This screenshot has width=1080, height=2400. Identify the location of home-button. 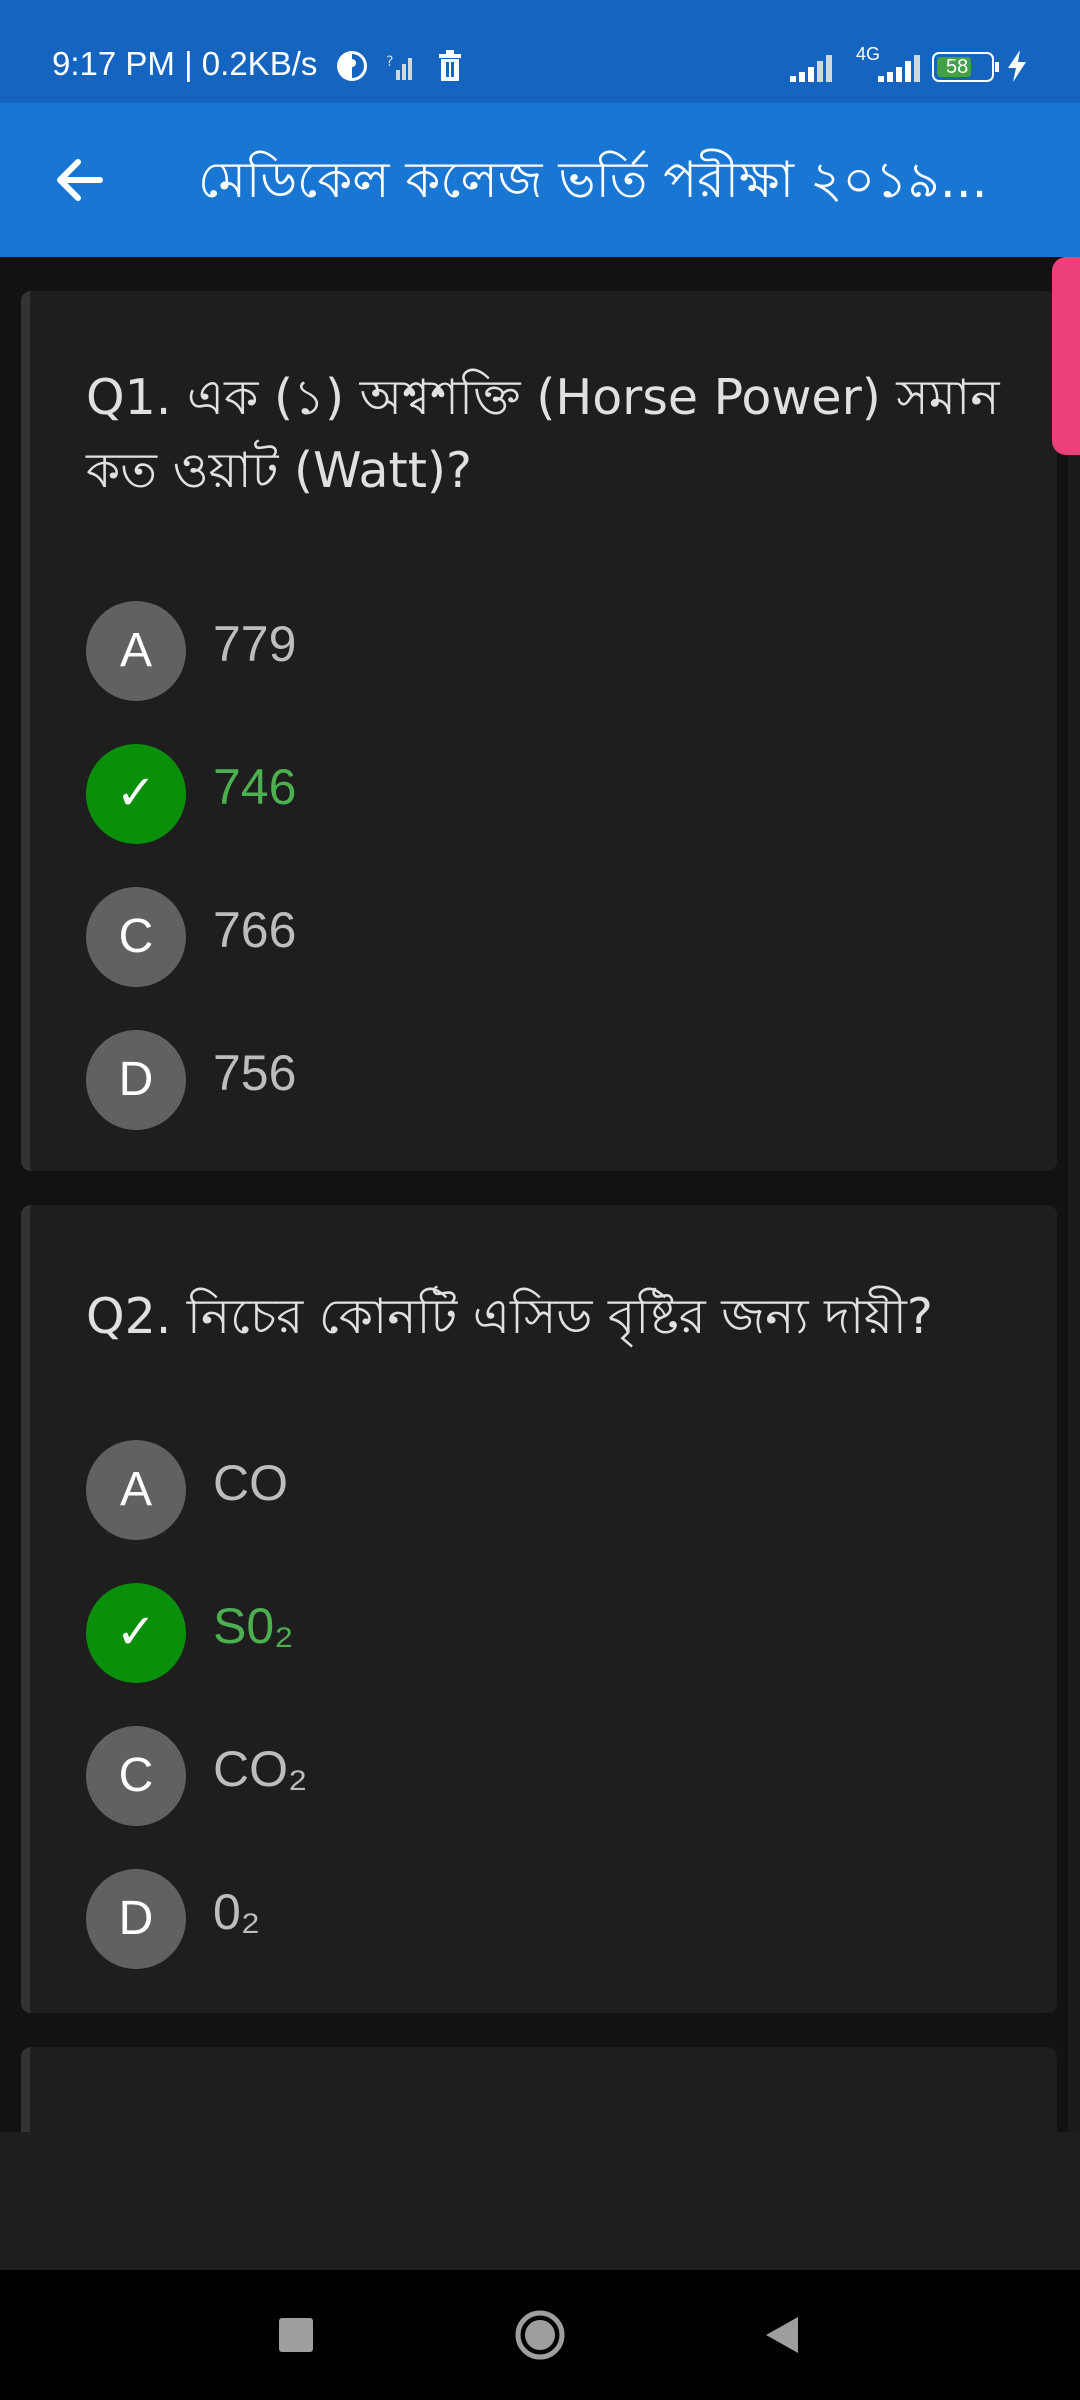
(540, 2335).